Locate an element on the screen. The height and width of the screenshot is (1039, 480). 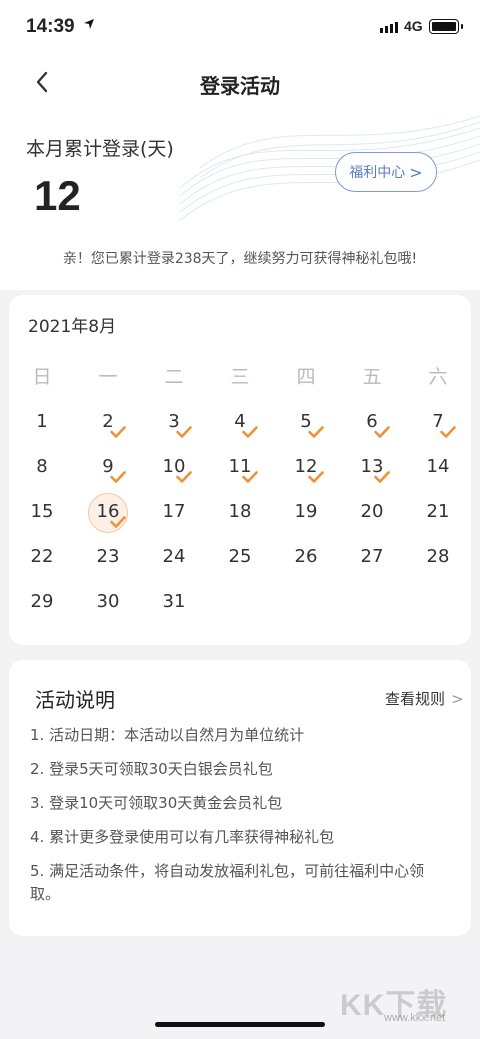
calendar-day: 17 is located at coordinates (174, 511).